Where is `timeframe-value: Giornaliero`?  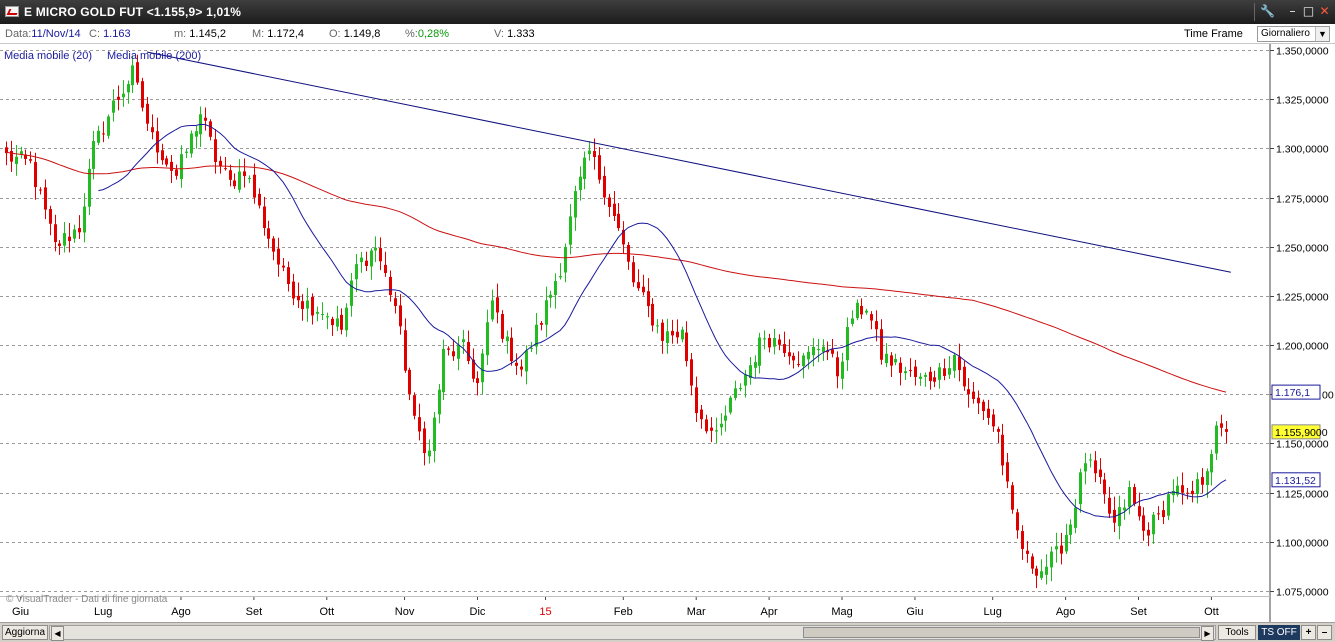 timeframe-value: Giornaliero is located at coordinates (1285, 33).